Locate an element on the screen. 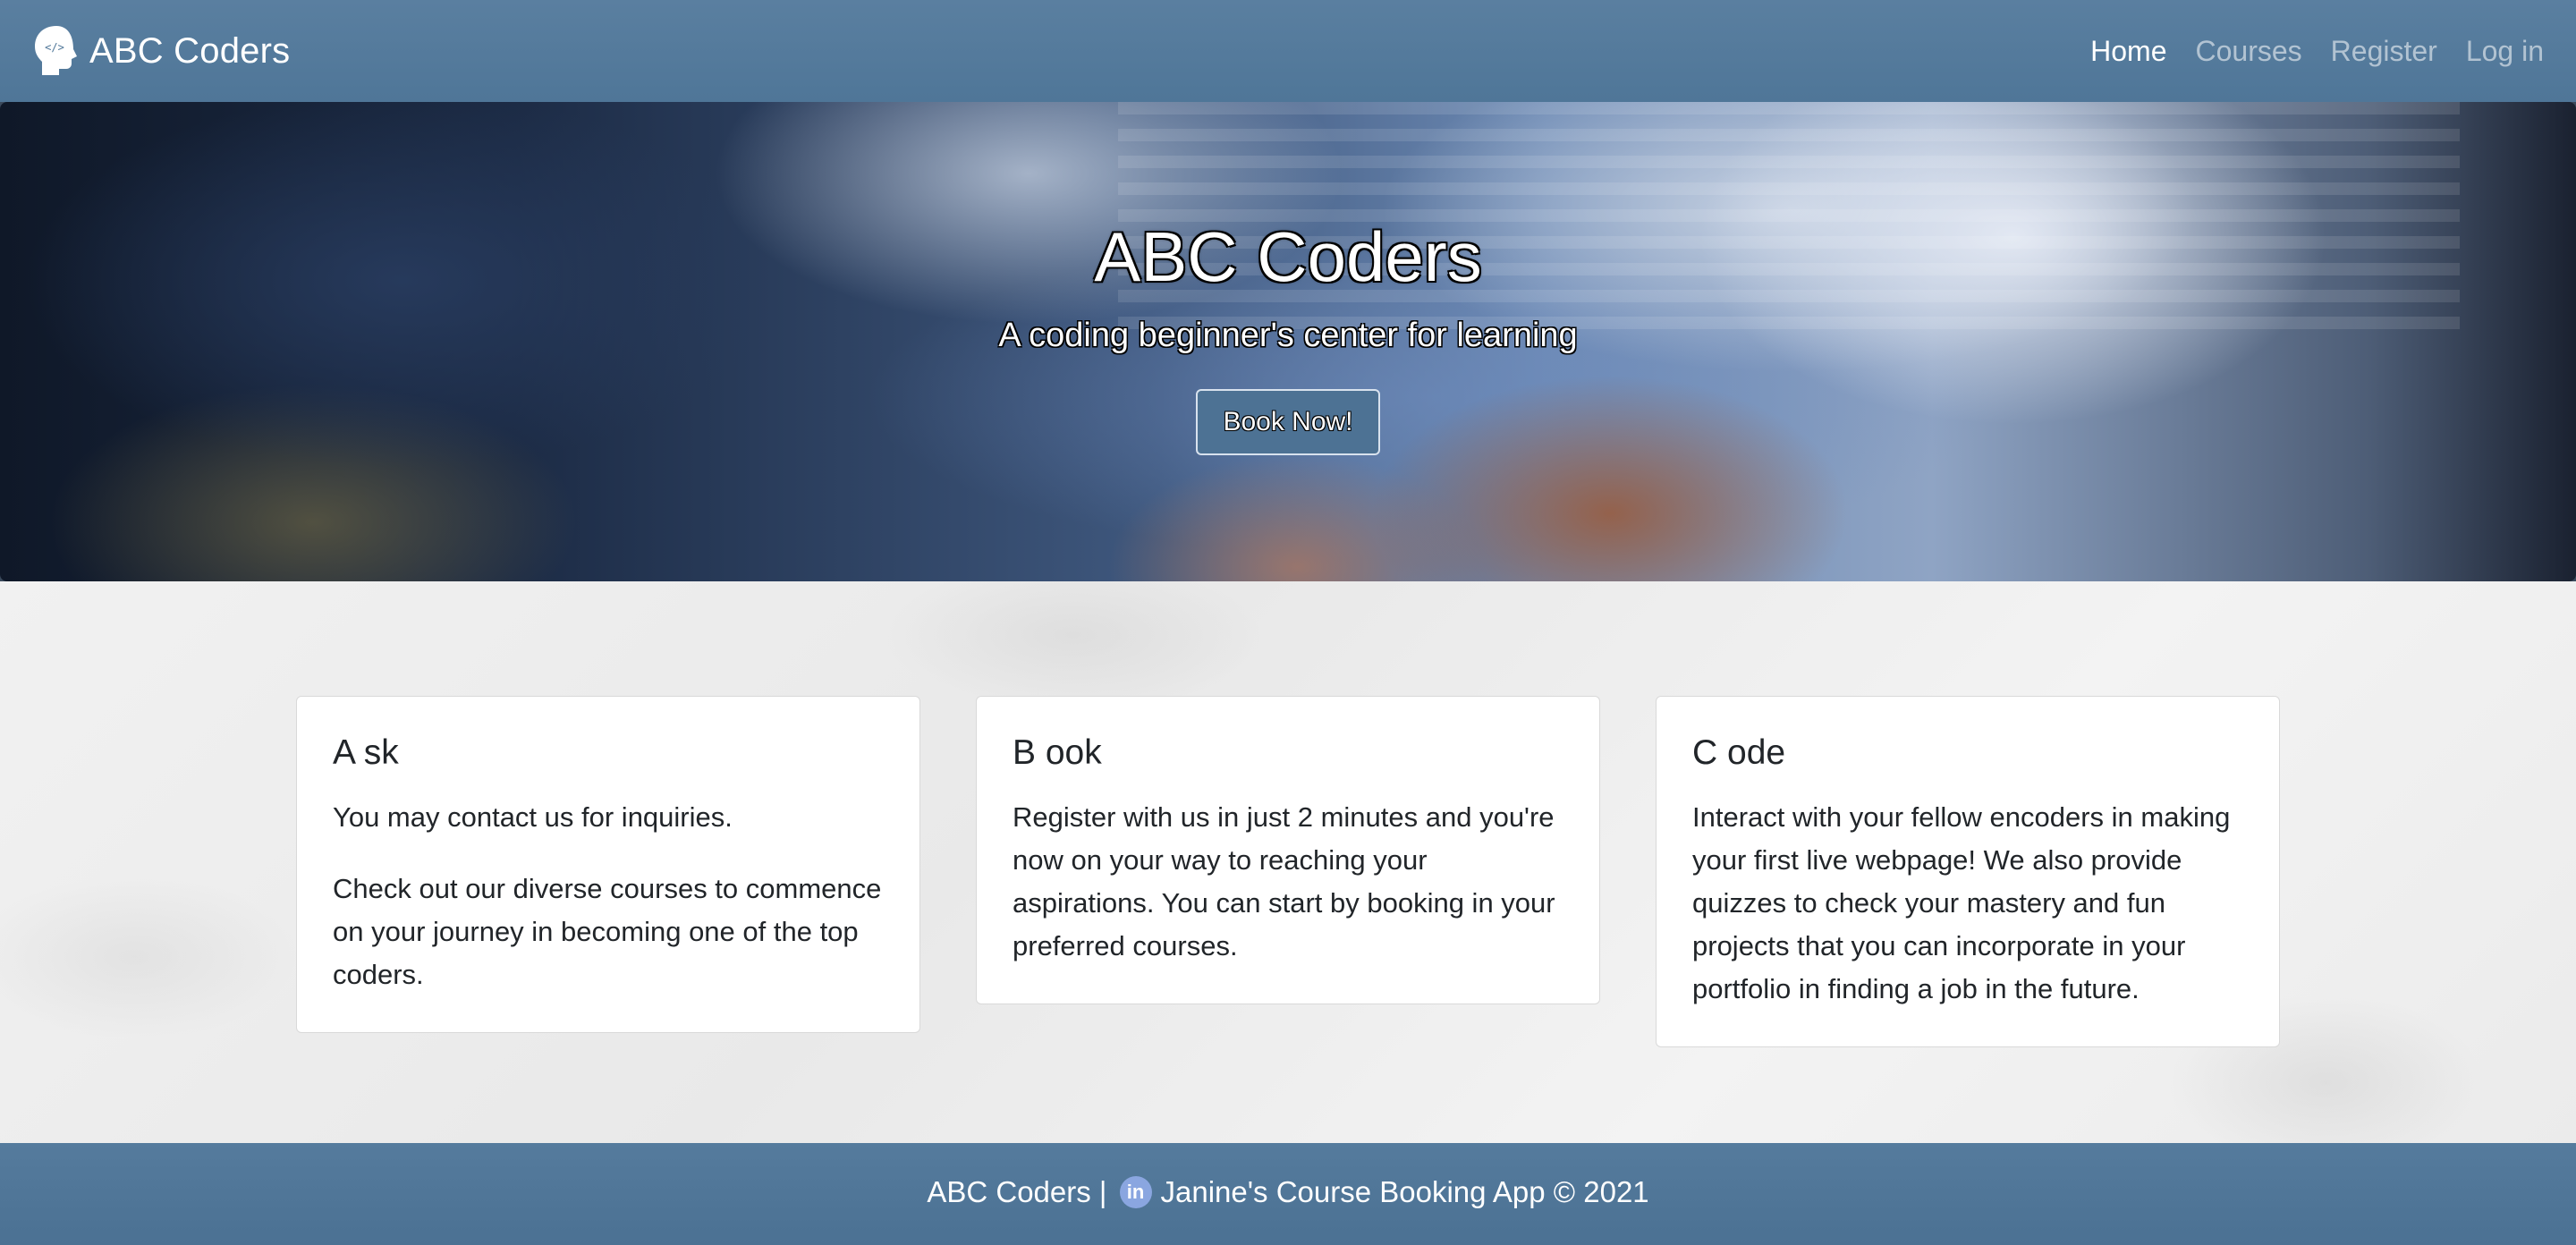 This screenshot has width=2576, height=1245. nav-link-register: Register is located at coordinates (2384, 51).